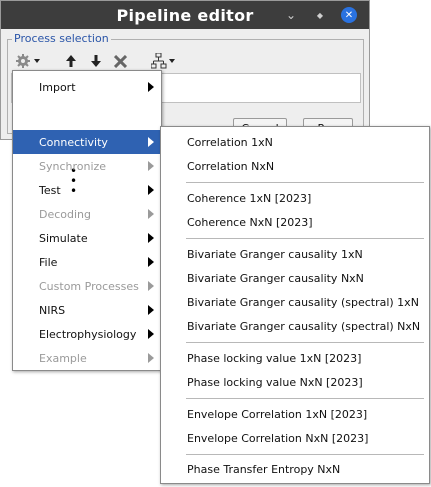  Describe the element at coordinates (295, 278) in the screenshot. I see `menu-item-granger-nxn: Bivariate Granger causality NxN` at that location.